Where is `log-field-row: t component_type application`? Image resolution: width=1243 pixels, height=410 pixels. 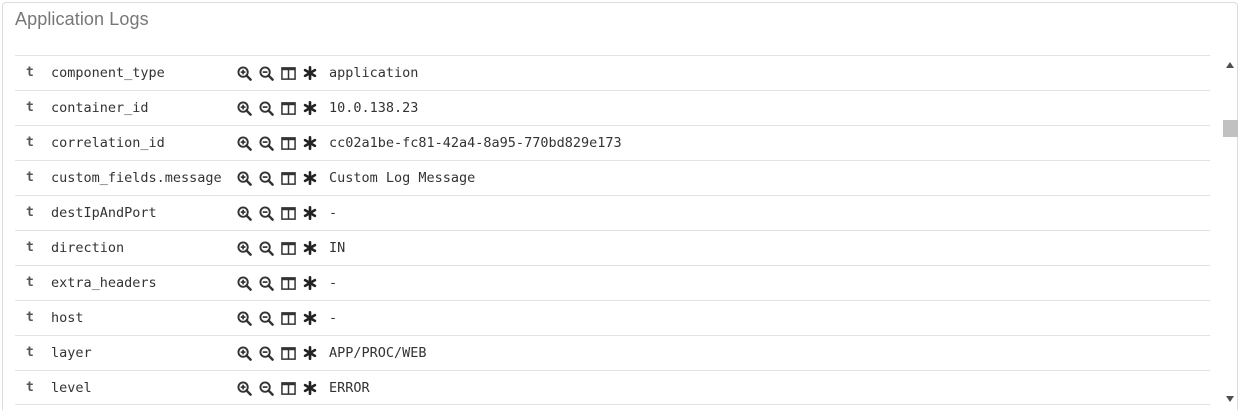 log-field-row: t component_type application is located at coordinates (612, 72).